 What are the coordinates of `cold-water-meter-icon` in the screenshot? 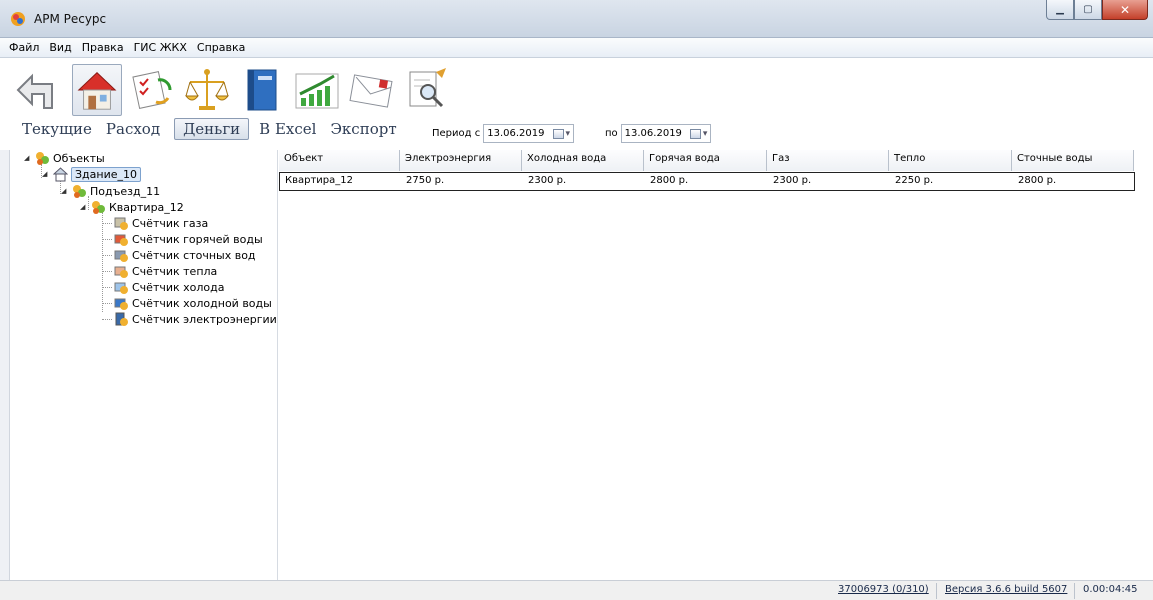 It's located at (121, 304).